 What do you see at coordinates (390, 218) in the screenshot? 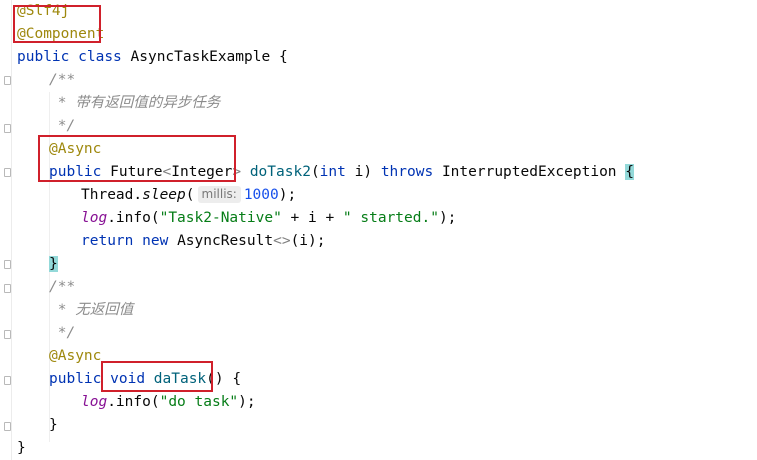
I see `string-started: " started."` at bounding box center [390, 218].